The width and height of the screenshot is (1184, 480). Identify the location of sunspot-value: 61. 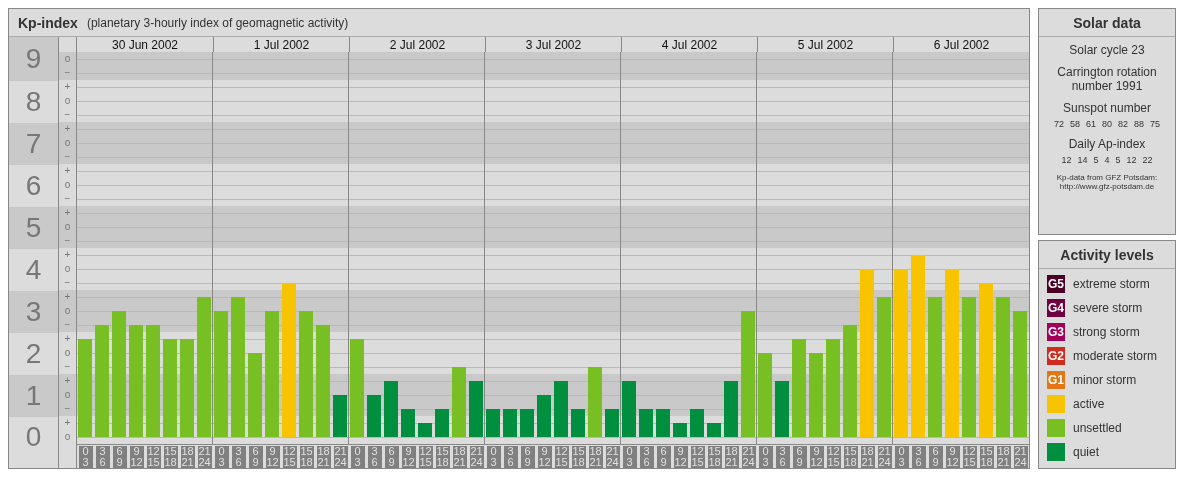
(1090, 124).